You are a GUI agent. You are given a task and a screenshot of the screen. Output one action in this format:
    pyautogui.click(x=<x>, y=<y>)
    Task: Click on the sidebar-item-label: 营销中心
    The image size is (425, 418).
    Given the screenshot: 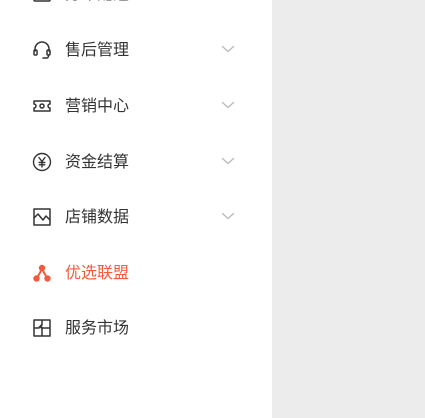 What is the action you would take?
    pyautogui.click(x=97, y=105)
    